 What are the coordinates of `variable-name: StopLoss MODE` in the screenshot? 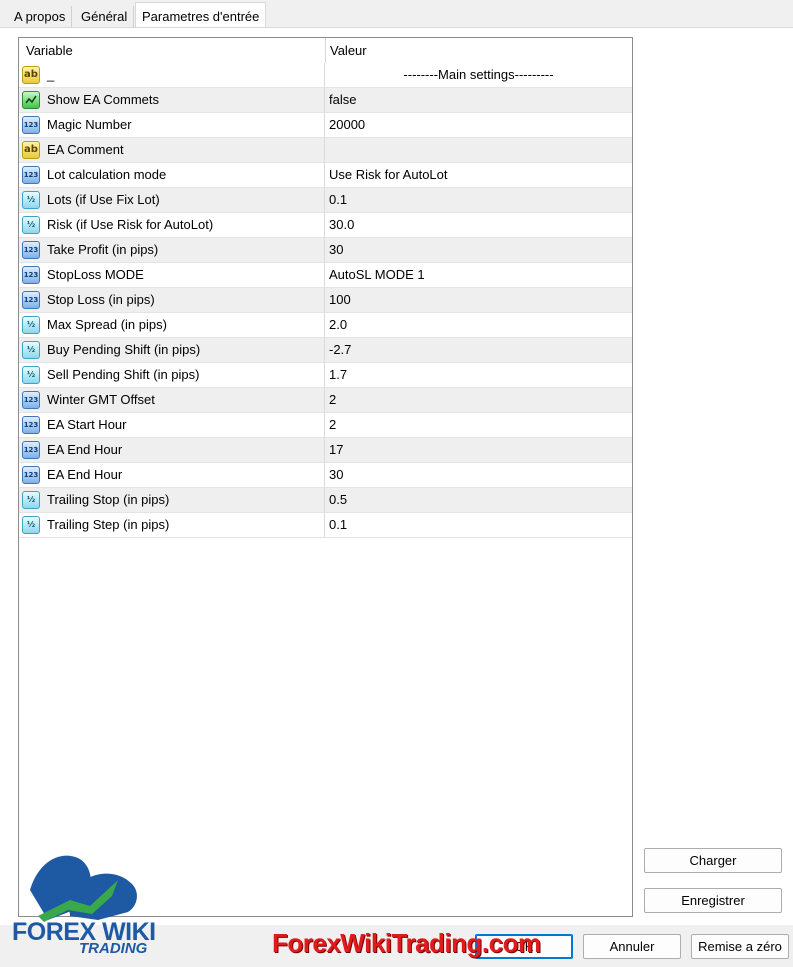 It's located at (95, 274).